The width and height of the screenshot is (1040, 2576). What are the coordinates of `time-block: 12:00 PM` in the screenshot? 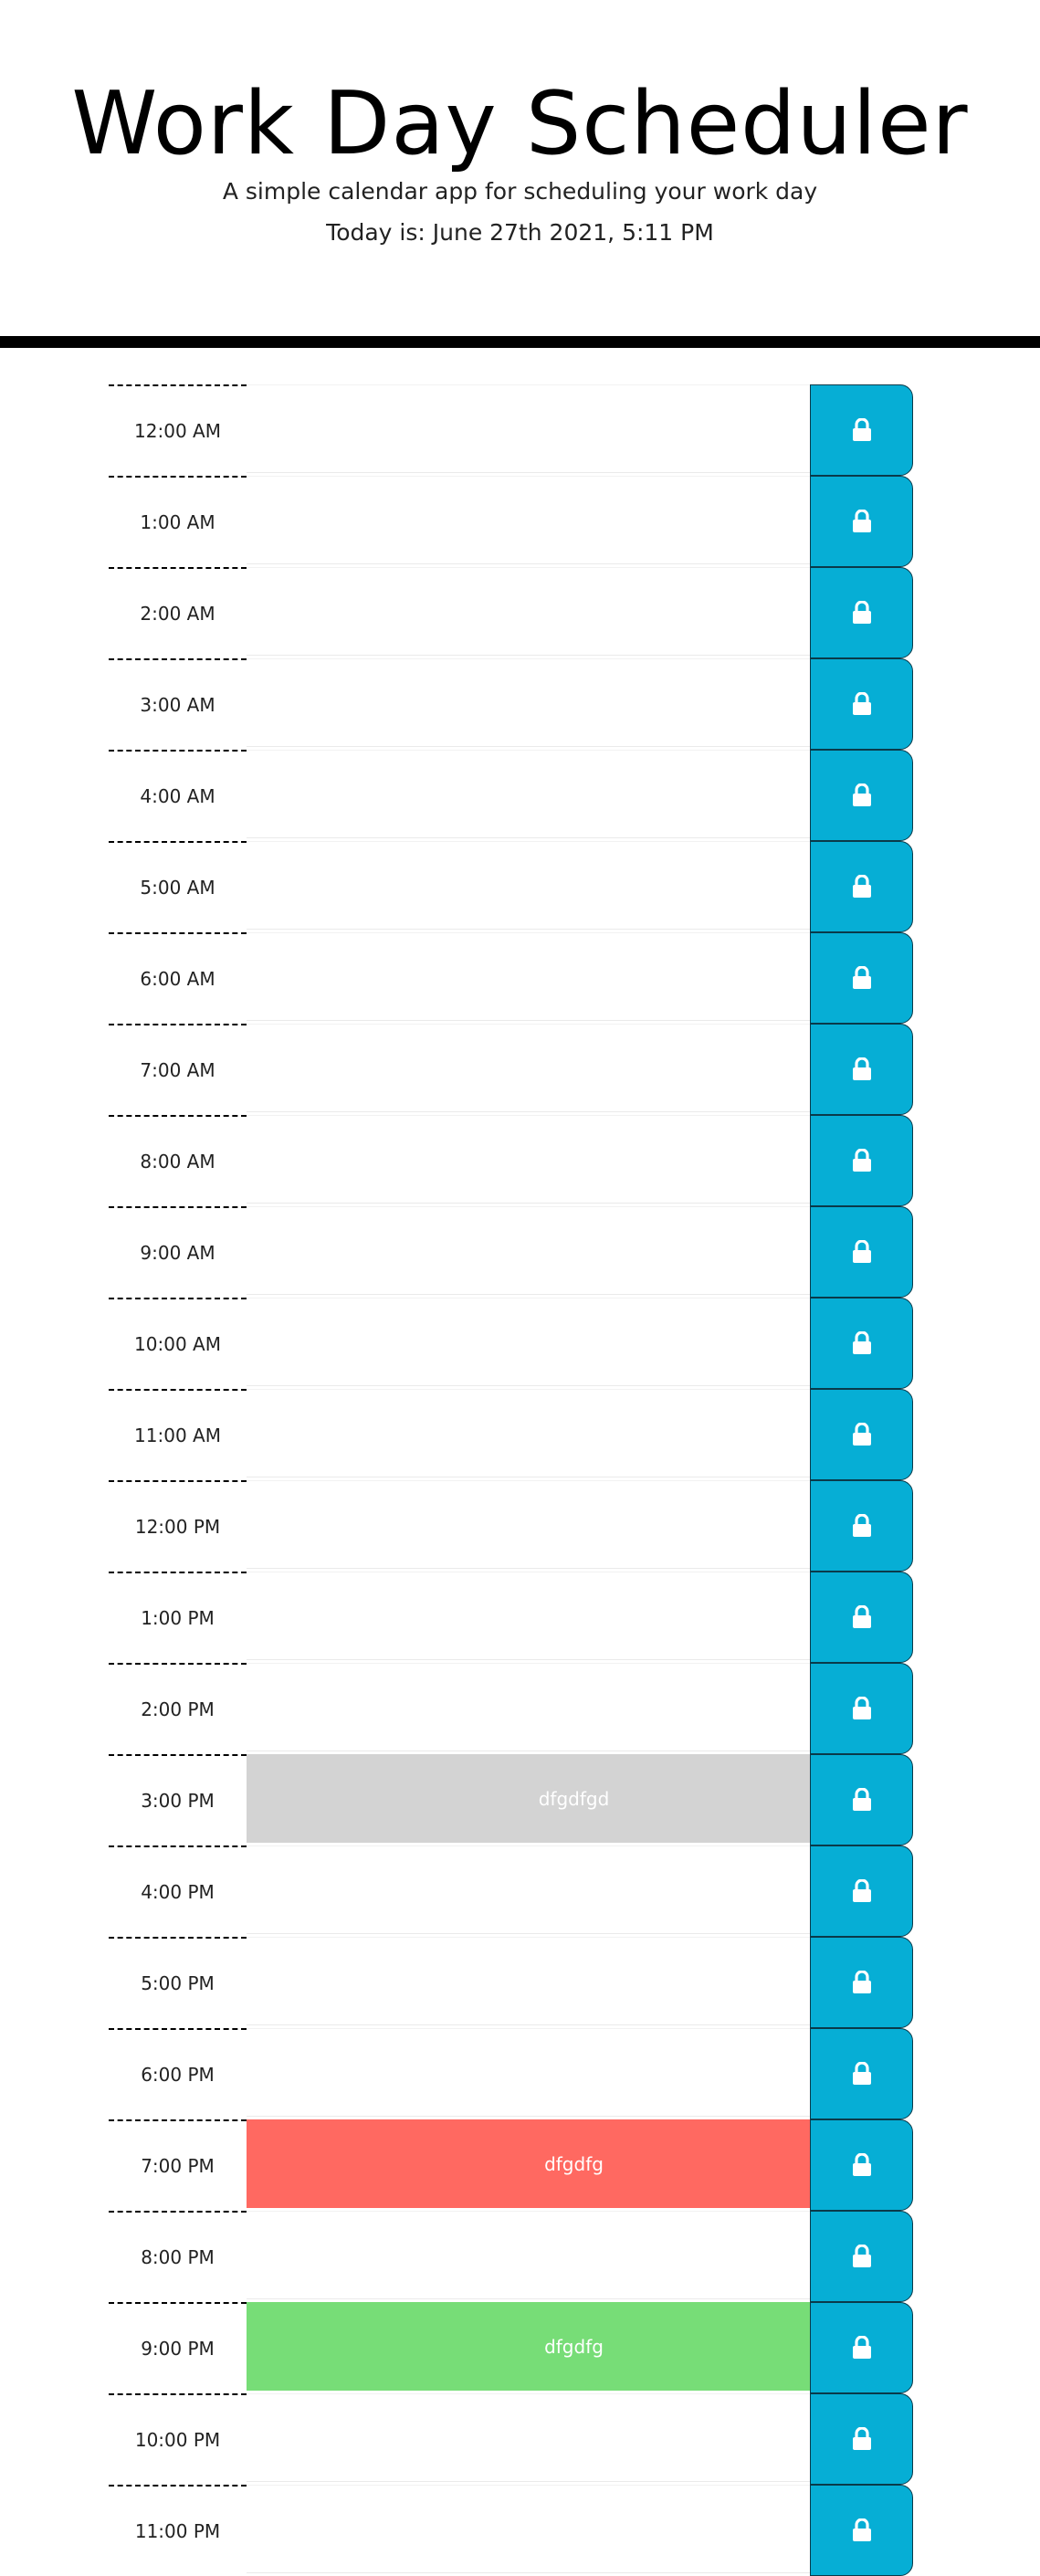 It's located at (512, 1526).